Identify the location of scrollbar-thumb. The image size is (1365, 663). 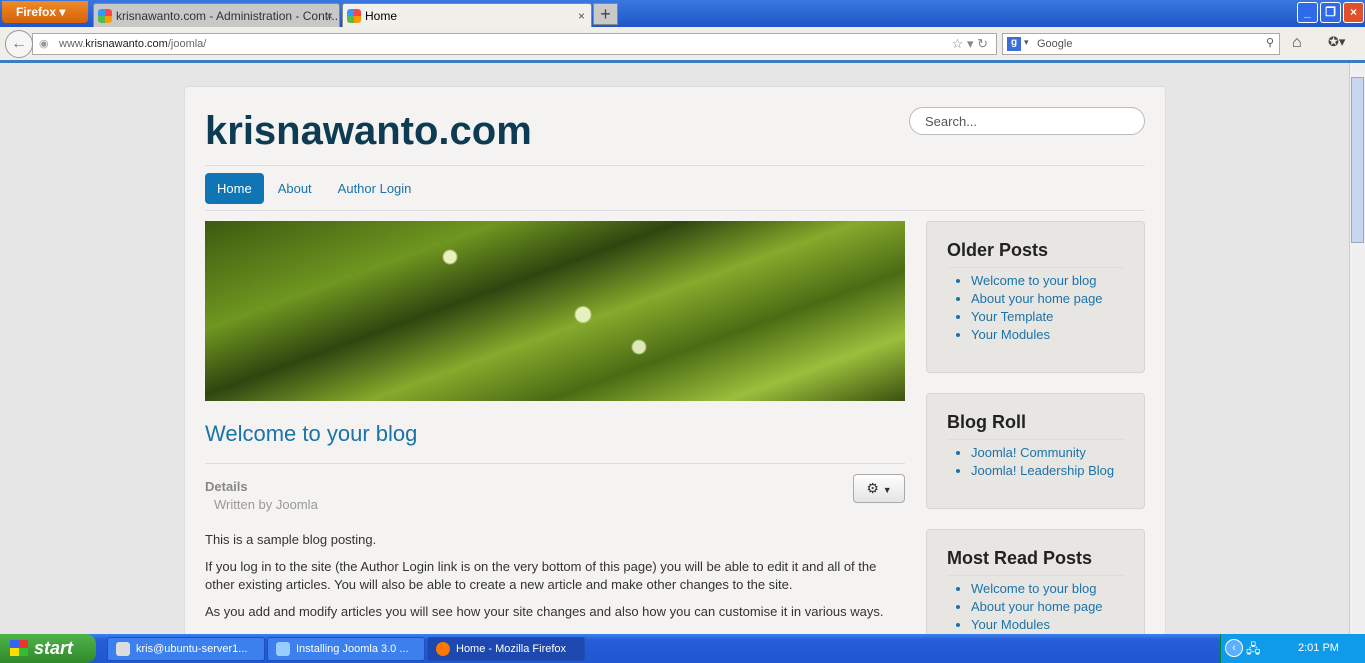
(1357, 160).